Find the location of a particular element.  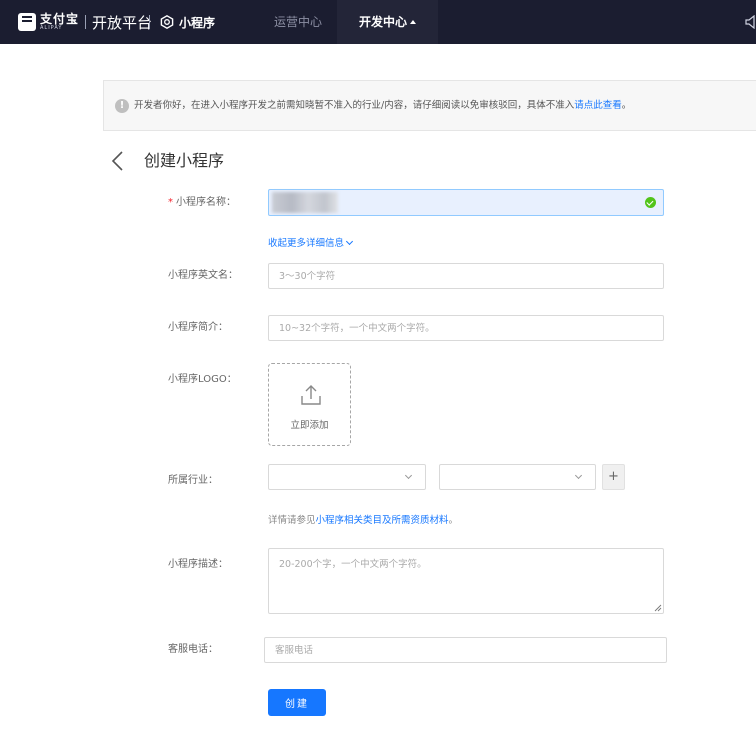

industry-secondary-select is located at coordinates (517, 477).